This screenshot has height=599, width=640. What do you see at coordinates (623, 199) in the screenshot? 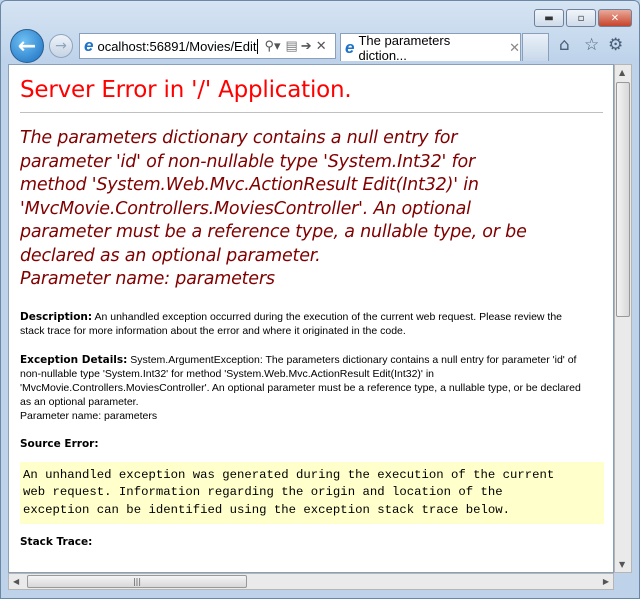
I see `vertical-scroll-thumb` at bounding box center [623, 199].